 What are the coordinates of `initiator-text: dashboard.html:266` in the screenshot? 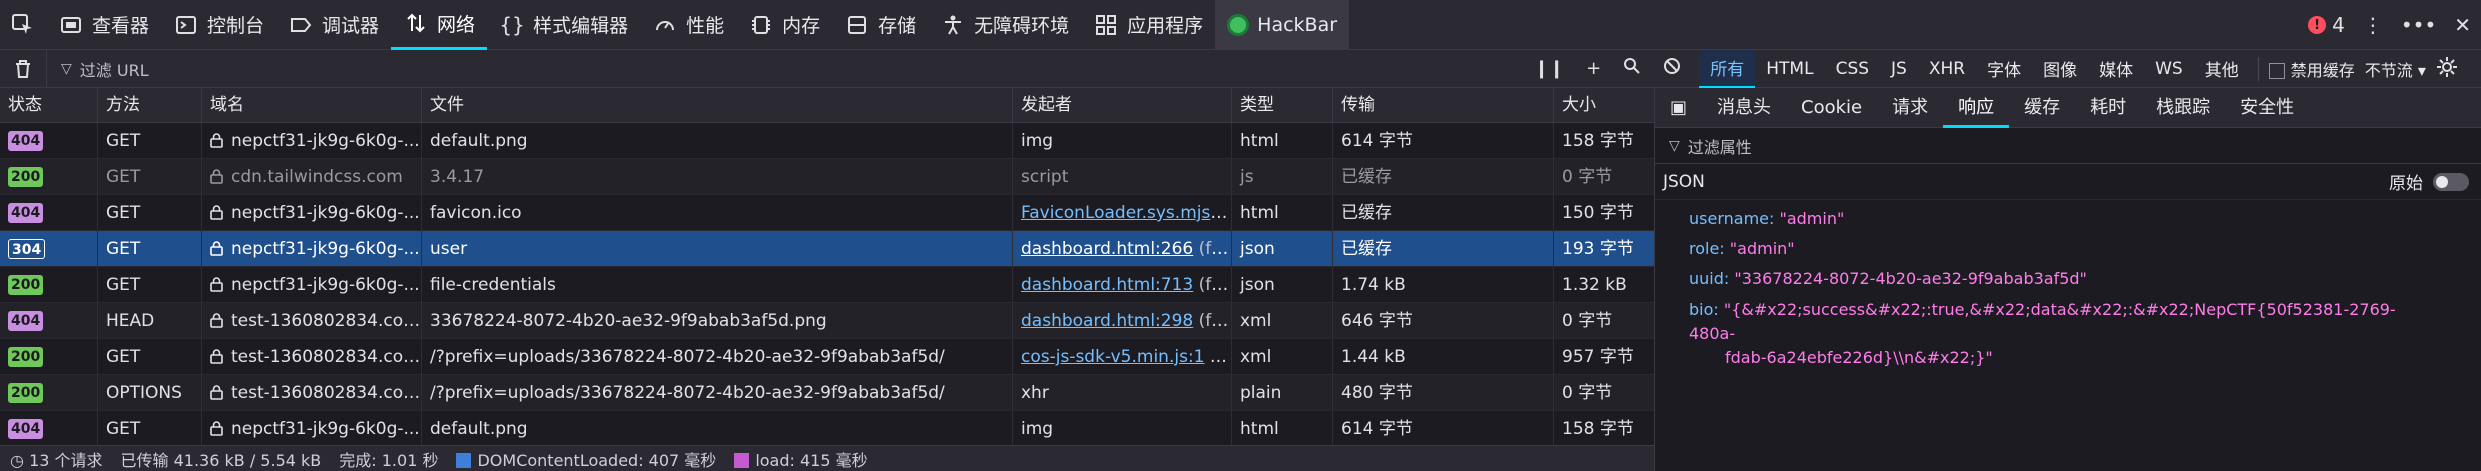 It's located at (1107, 249).